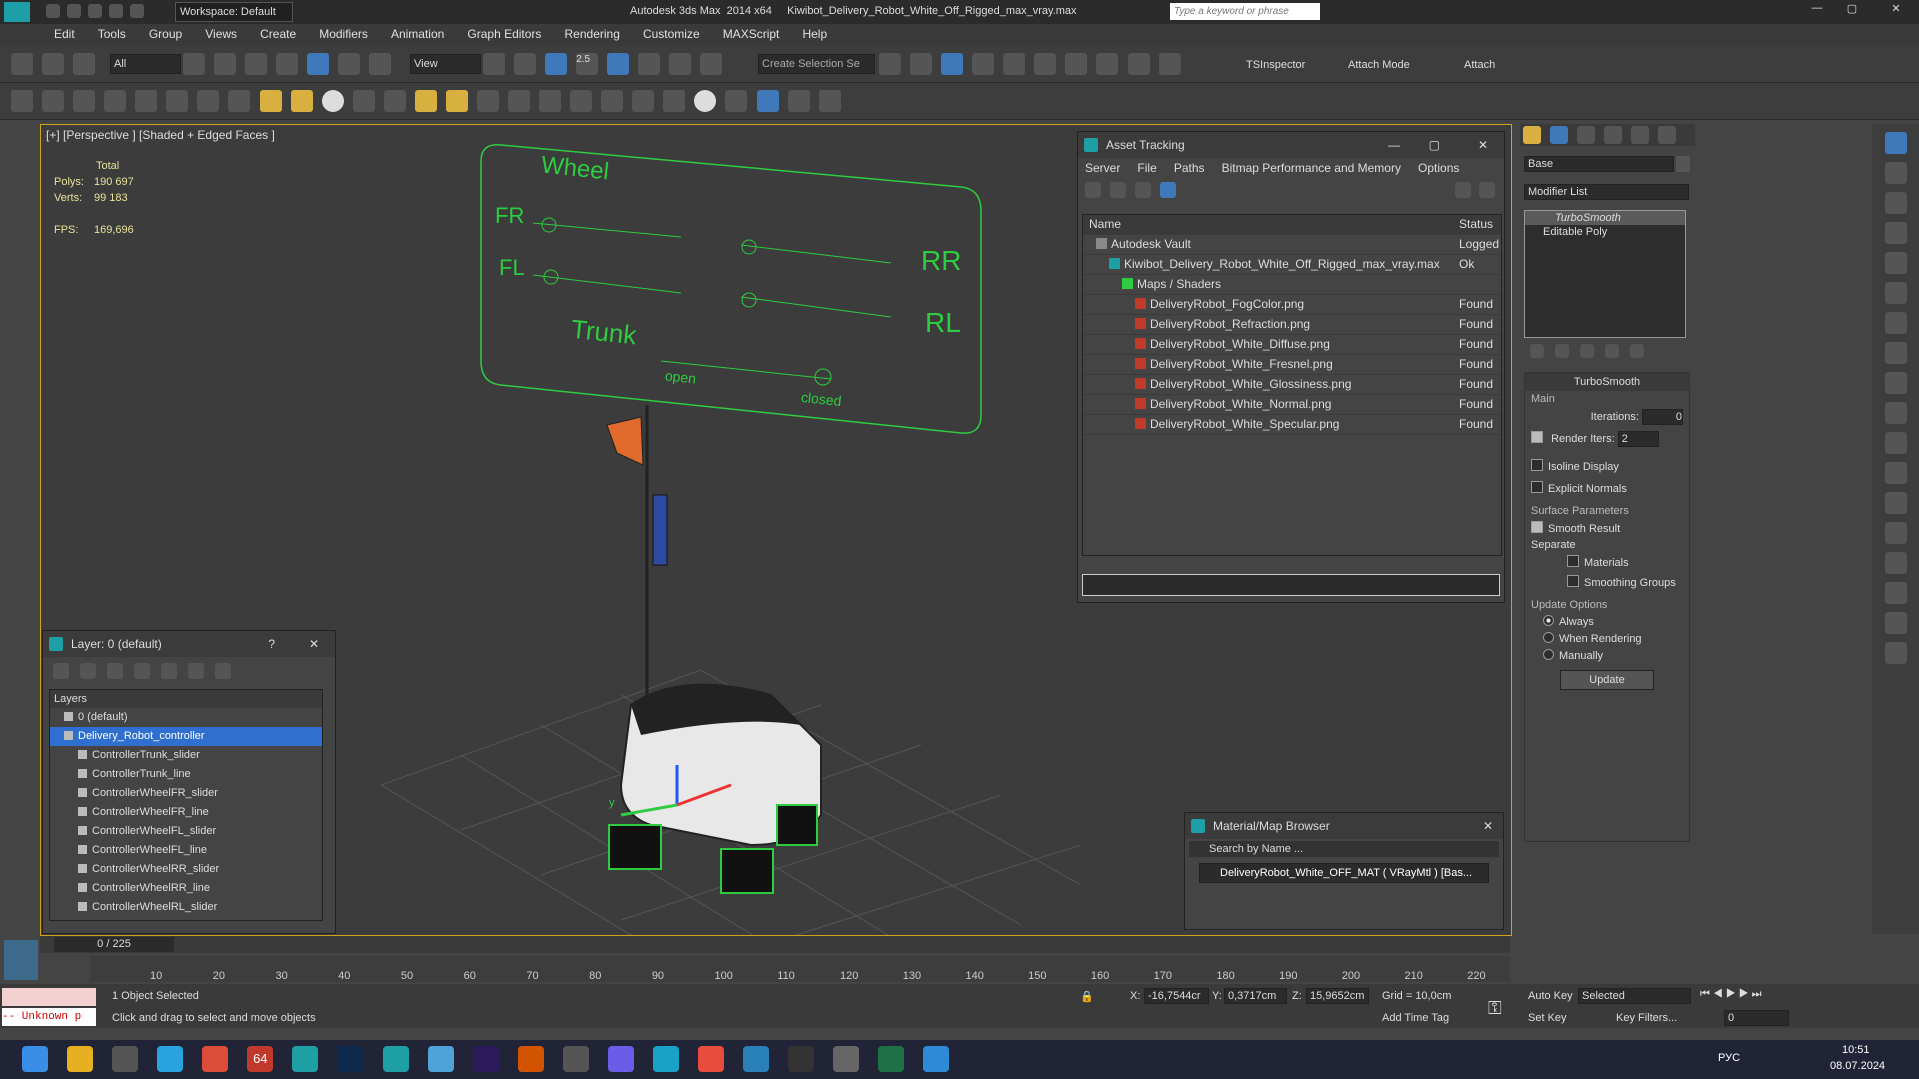  What do you see at coordinates (1895, 563) in the screenshot?
I see `grid-icon` at bounding box center [1895, 563].